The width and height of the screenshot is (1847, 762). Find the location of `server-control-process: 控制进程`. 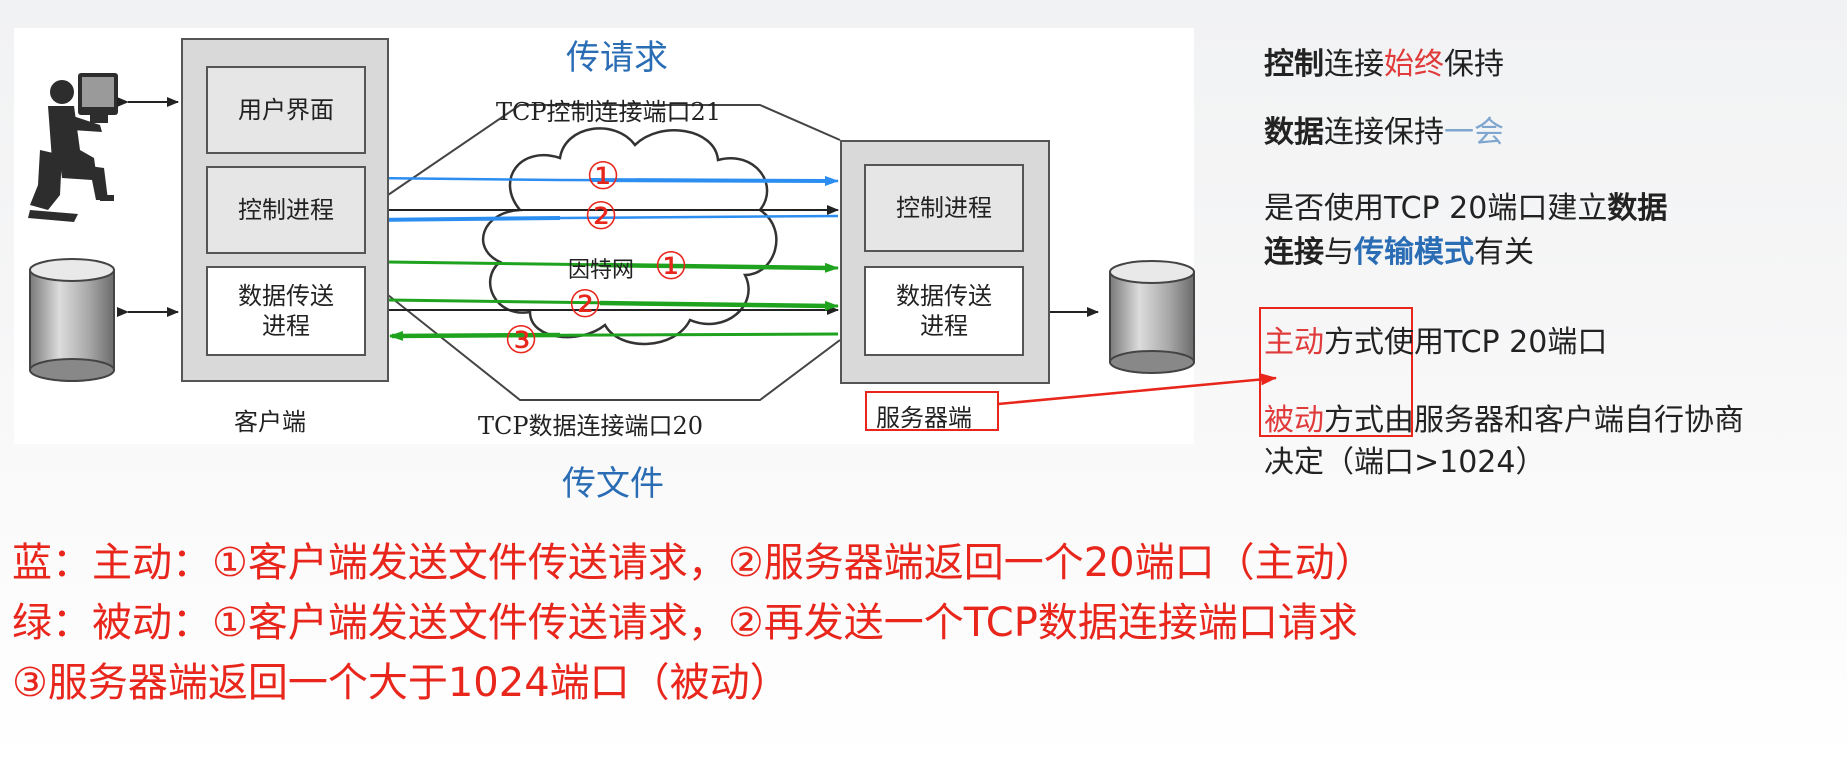

server-control-process: 控制进程 is located at coordinates (944, 208).